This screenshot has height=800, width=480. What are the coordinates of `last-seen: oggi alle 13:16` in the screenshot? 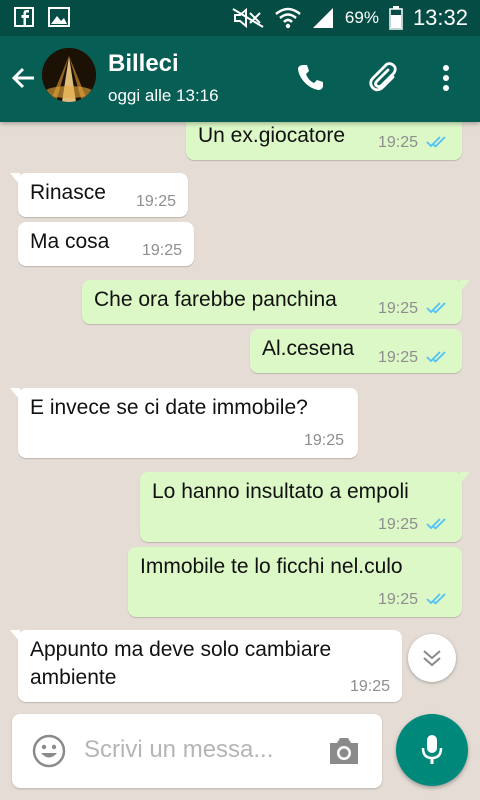 It's located at (163, 95).